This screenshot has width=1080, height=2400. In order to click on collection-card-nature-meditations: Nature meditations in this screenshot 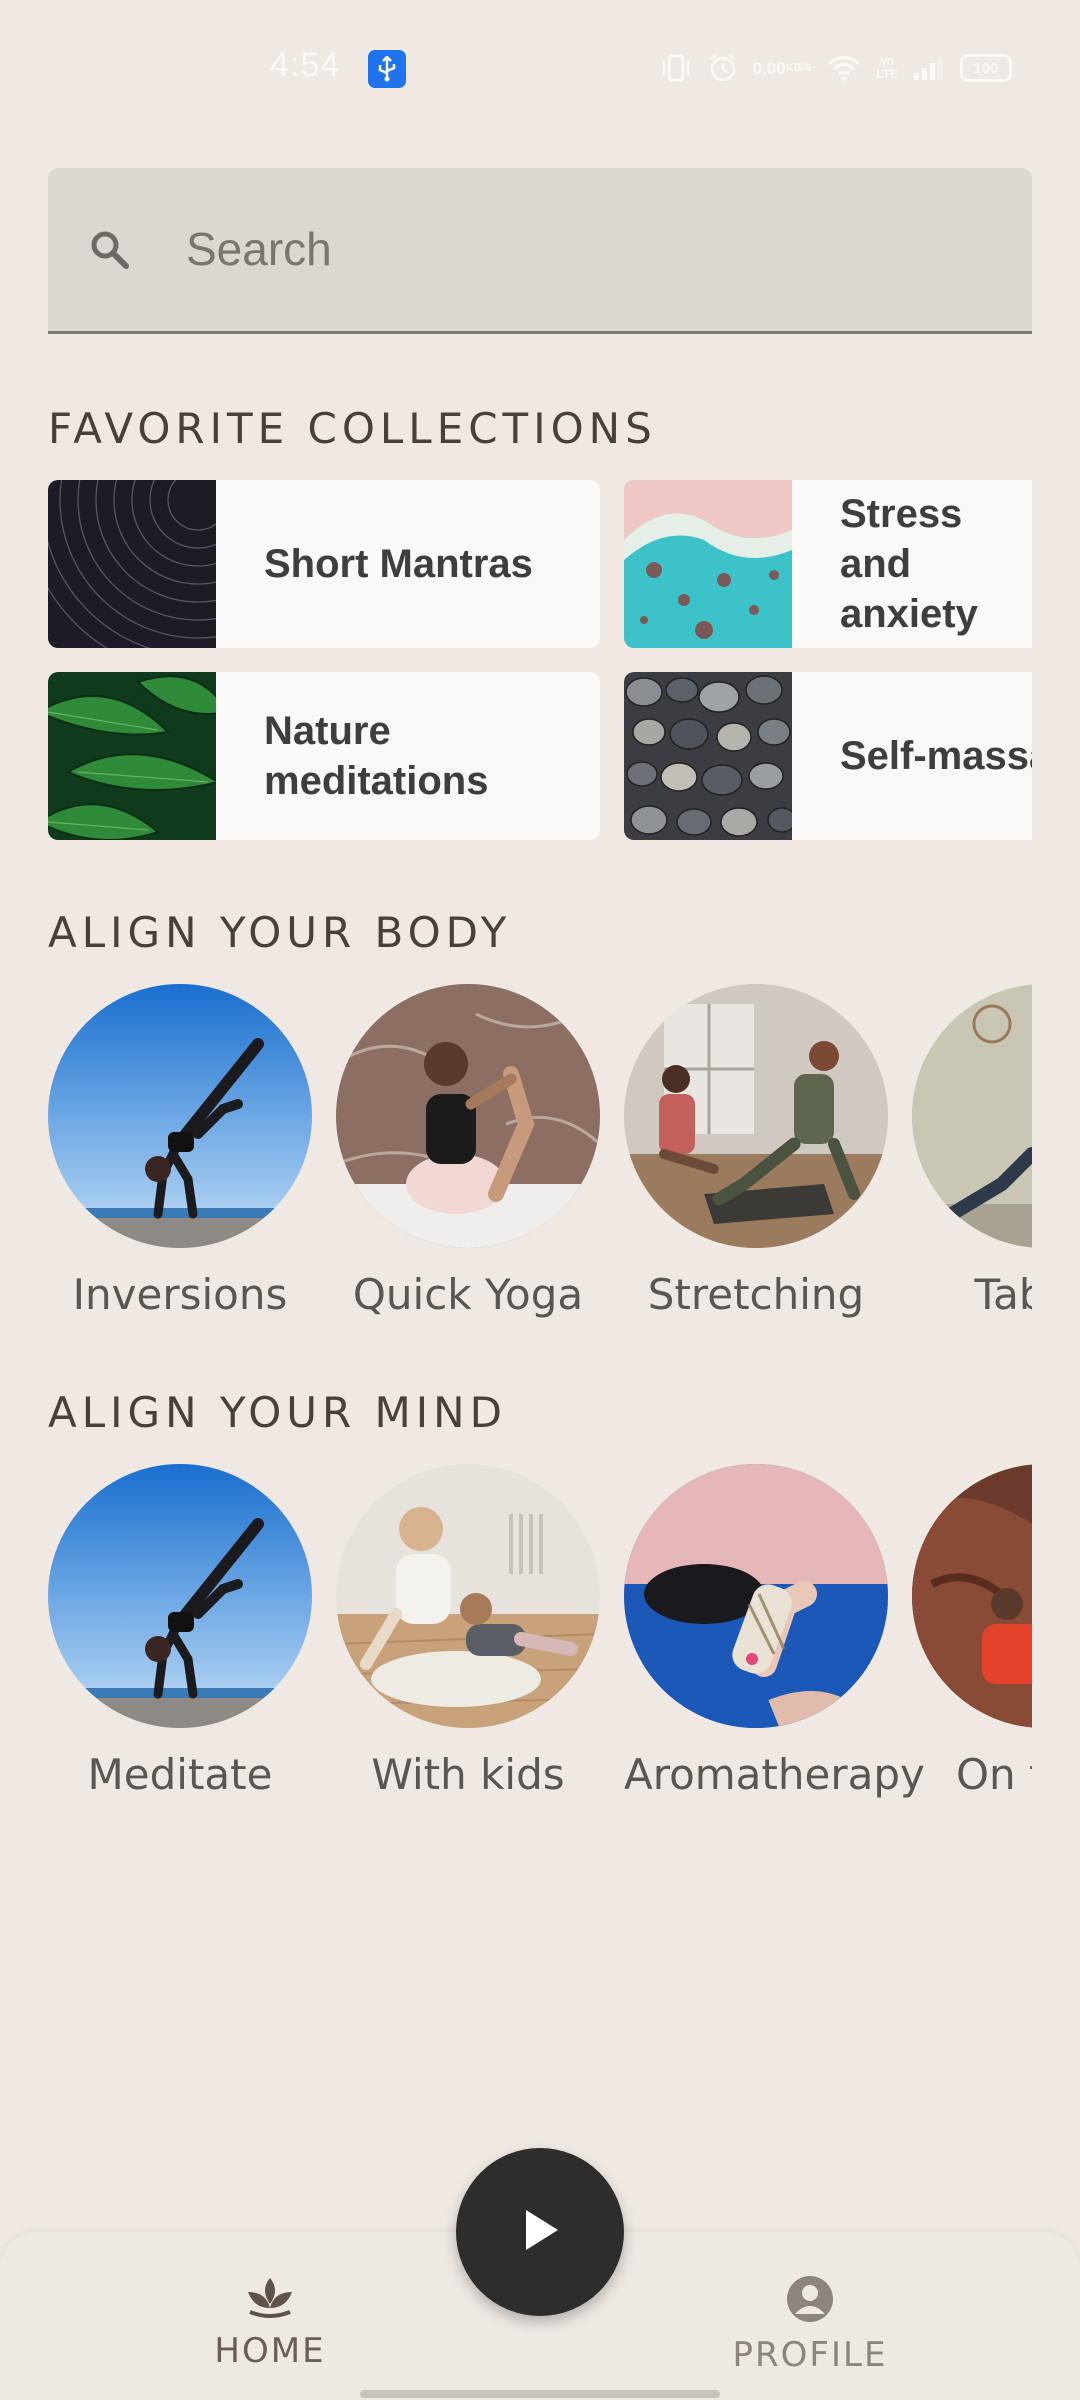, I will do `click(324, 756)`.